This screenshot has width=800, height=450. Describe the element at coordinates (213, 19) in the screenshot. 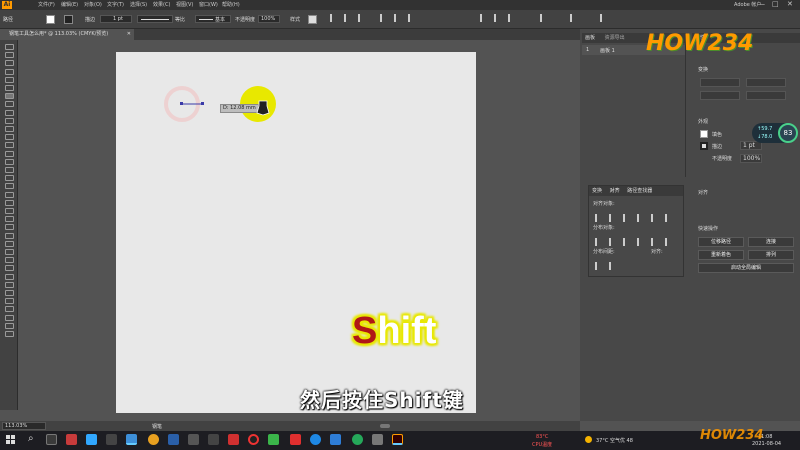

I see `brush-definition: 基本` at that location.